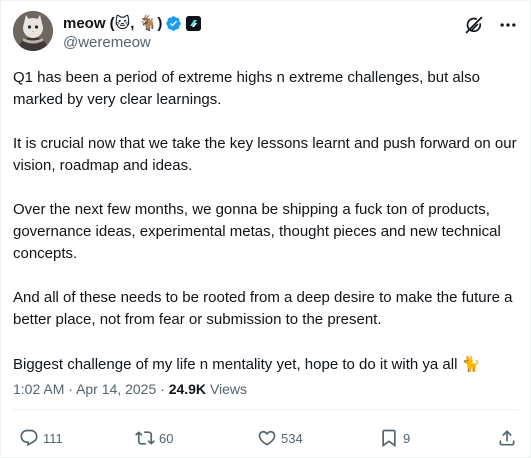 The width and height of the screenshot is (531, 458). I want to click on tweet-meta: 1:02 AM · Apr 14, 2025 · 24.9K Views, so click(130, 389).